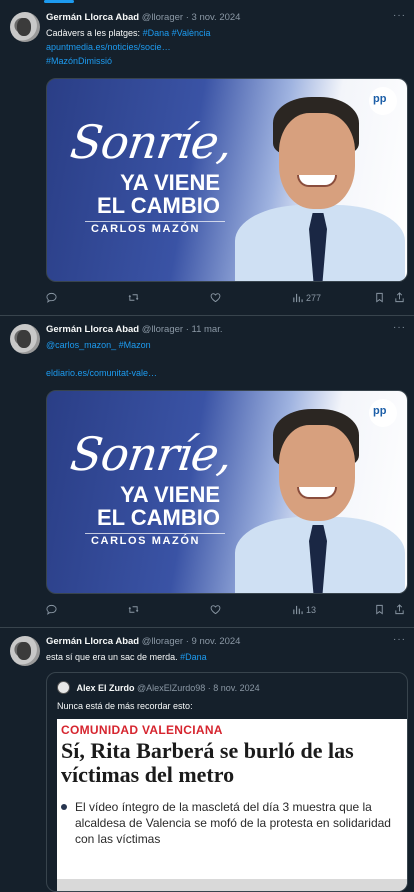 This screenshot has width=414, height=892. What do you see at coordinates (207, 329) in the screenshot?
I see `tweet-date: 11 mar.` at bounding box center [207, 329].